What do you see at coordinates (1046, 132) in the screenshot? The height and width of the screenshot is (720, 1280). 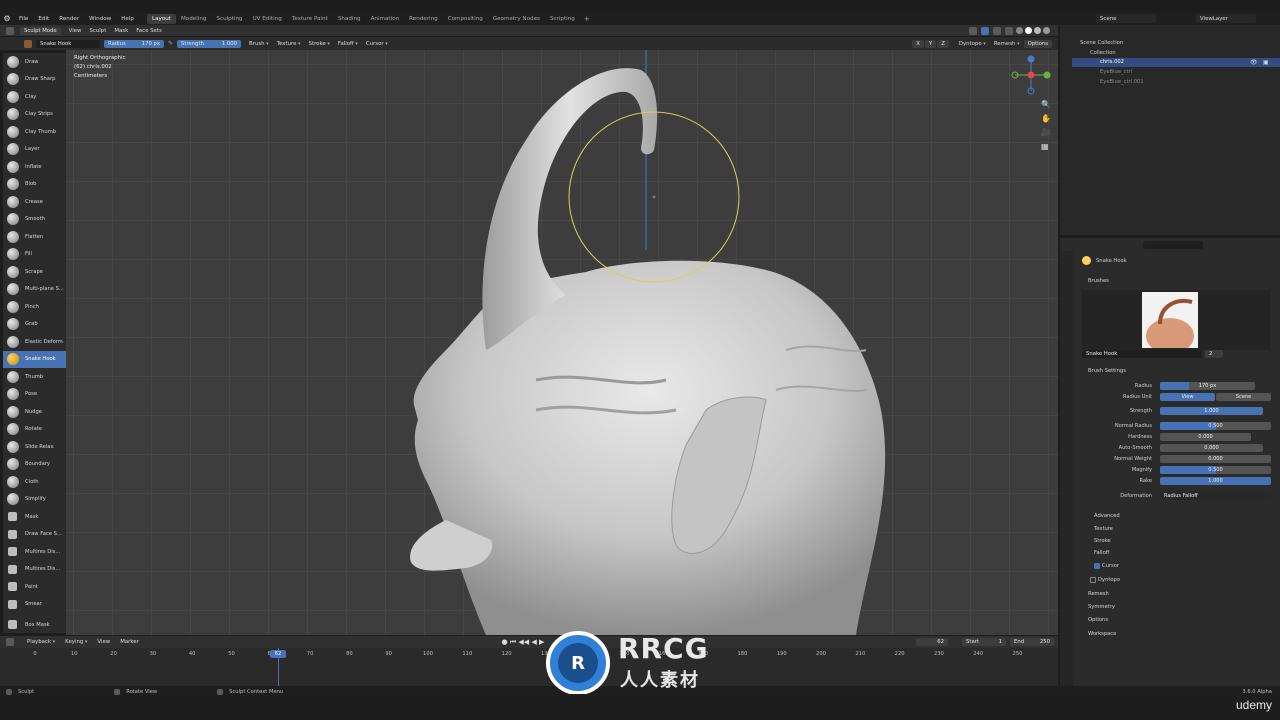 I see `camera-view-icon: 🎥` at bounding box center [1046, 132].